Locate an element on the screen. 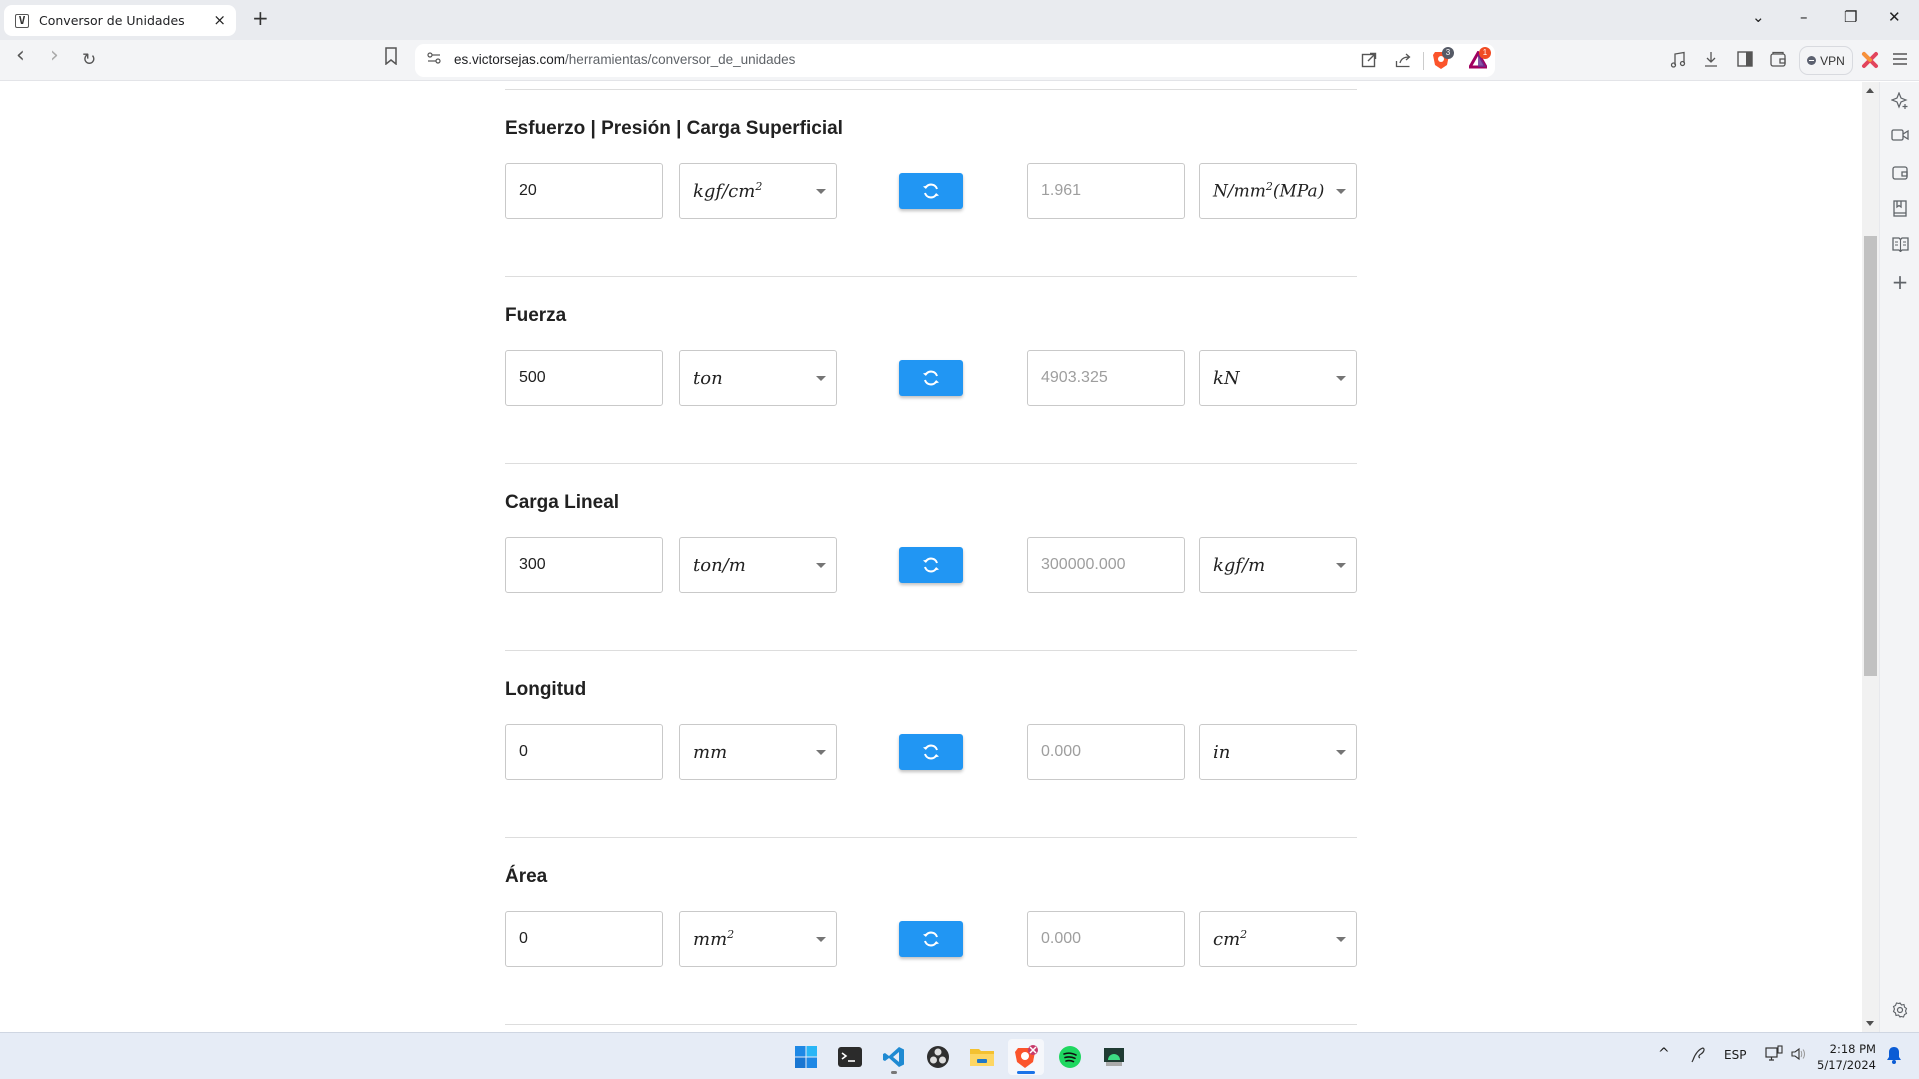  bookmarks-panel-icon is located at coordinates (1899, 210).